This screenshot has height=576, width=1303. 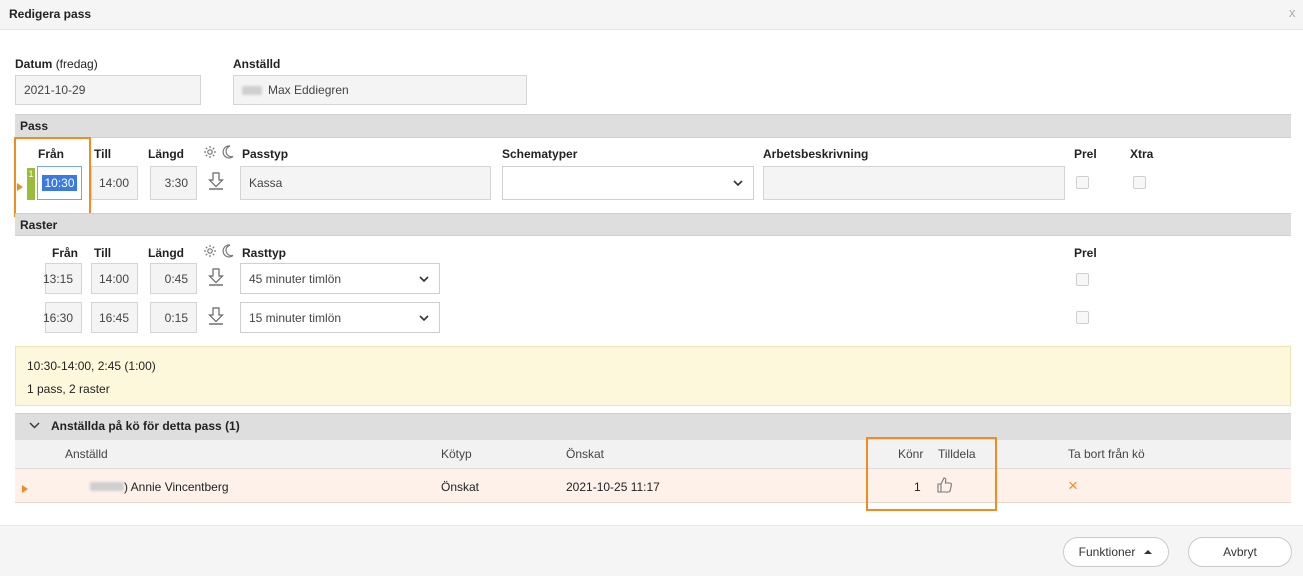 What do you see at coordinates (257, 64) in the screenshot?
I see `employee-label: Anställd` at bounding box center [257, 64].